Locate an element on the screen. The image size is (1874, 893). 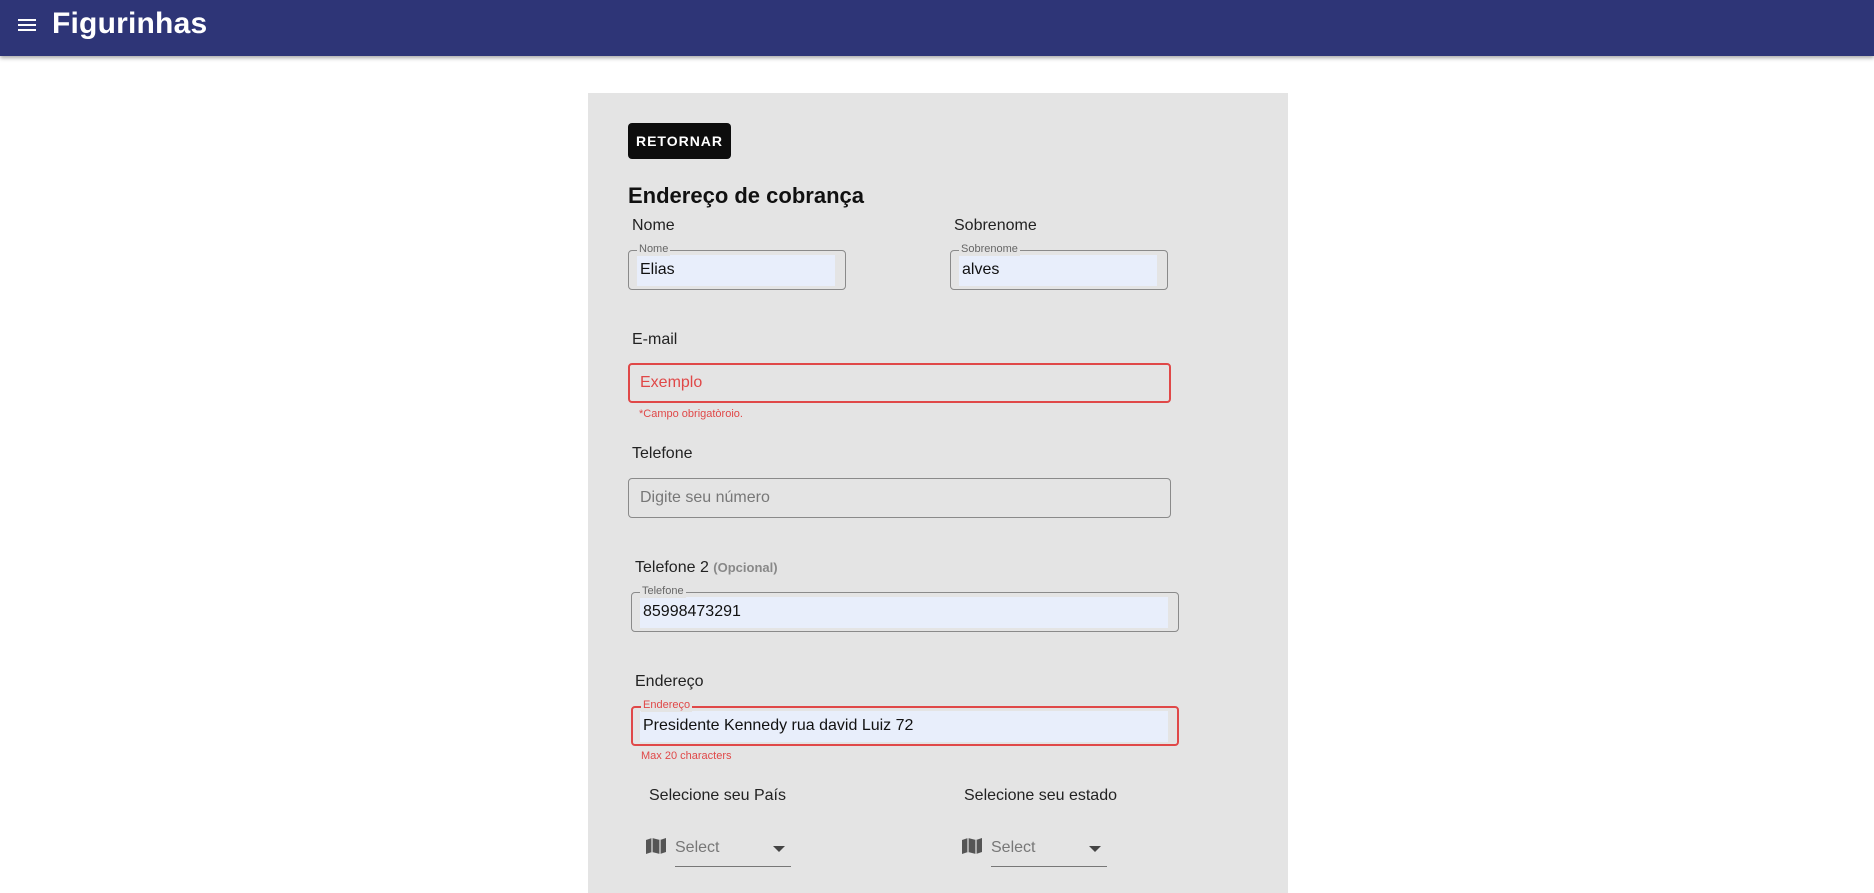
back-button: RETORNAR is located at coordinates (679, 141).